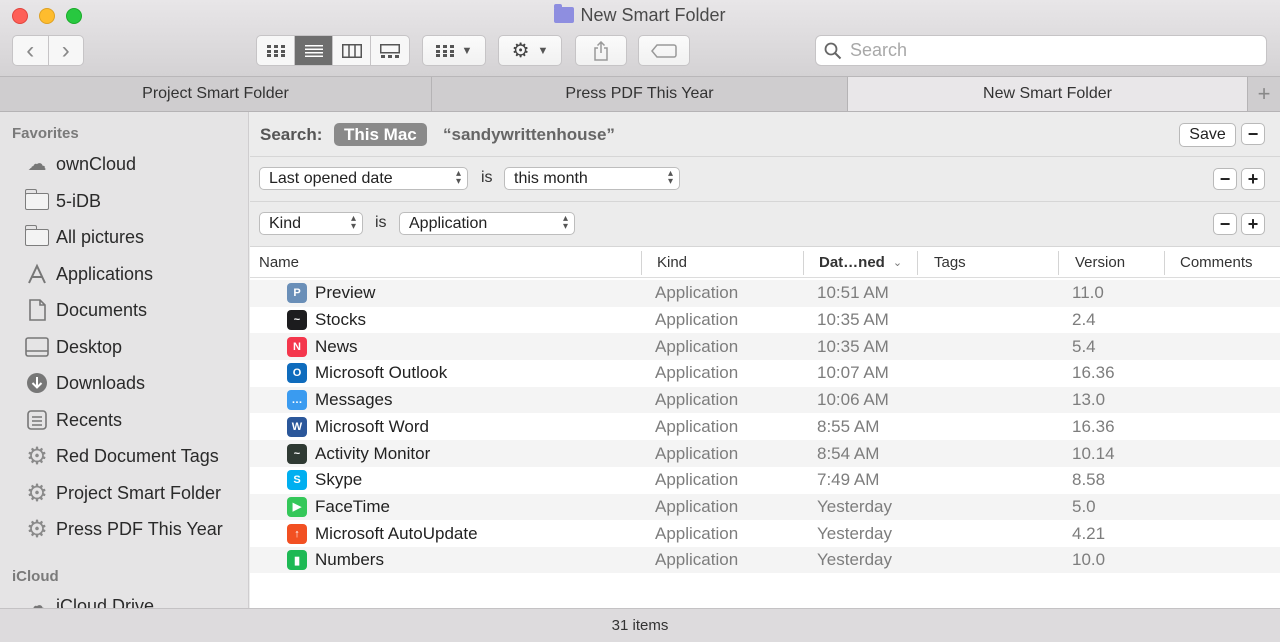 This screenshot has height=642, width=1280. What do you see at coordinates (640, 625) in the screenshot?
I see `item-count: 31 items` at bounding box center [640, 625].